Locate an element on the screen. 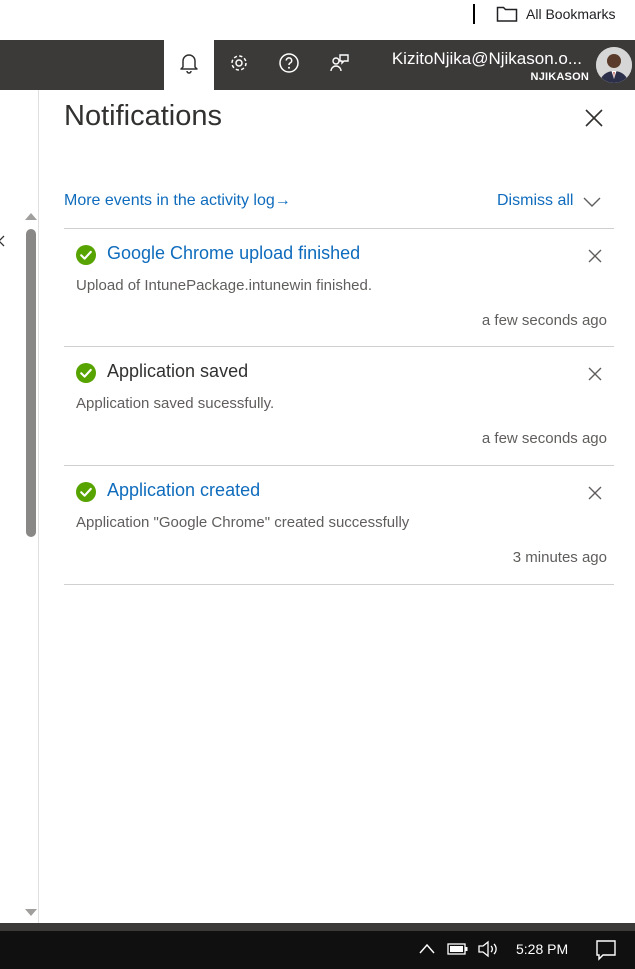 Image resolution: width=635 pixels, height=969 pixels. windows-taskbar: 5:28 PM is located at coordinates (317, 950).